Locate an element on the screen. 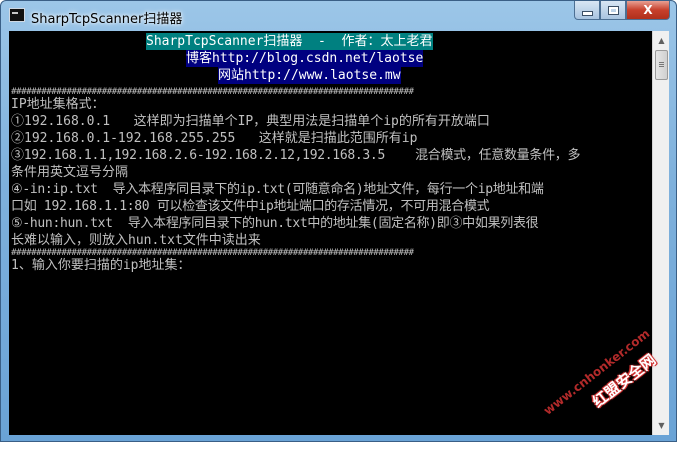 The image size is (677, 459). window-title: SharpTcpScanner扫描器 is located at coordinates (107, 19).